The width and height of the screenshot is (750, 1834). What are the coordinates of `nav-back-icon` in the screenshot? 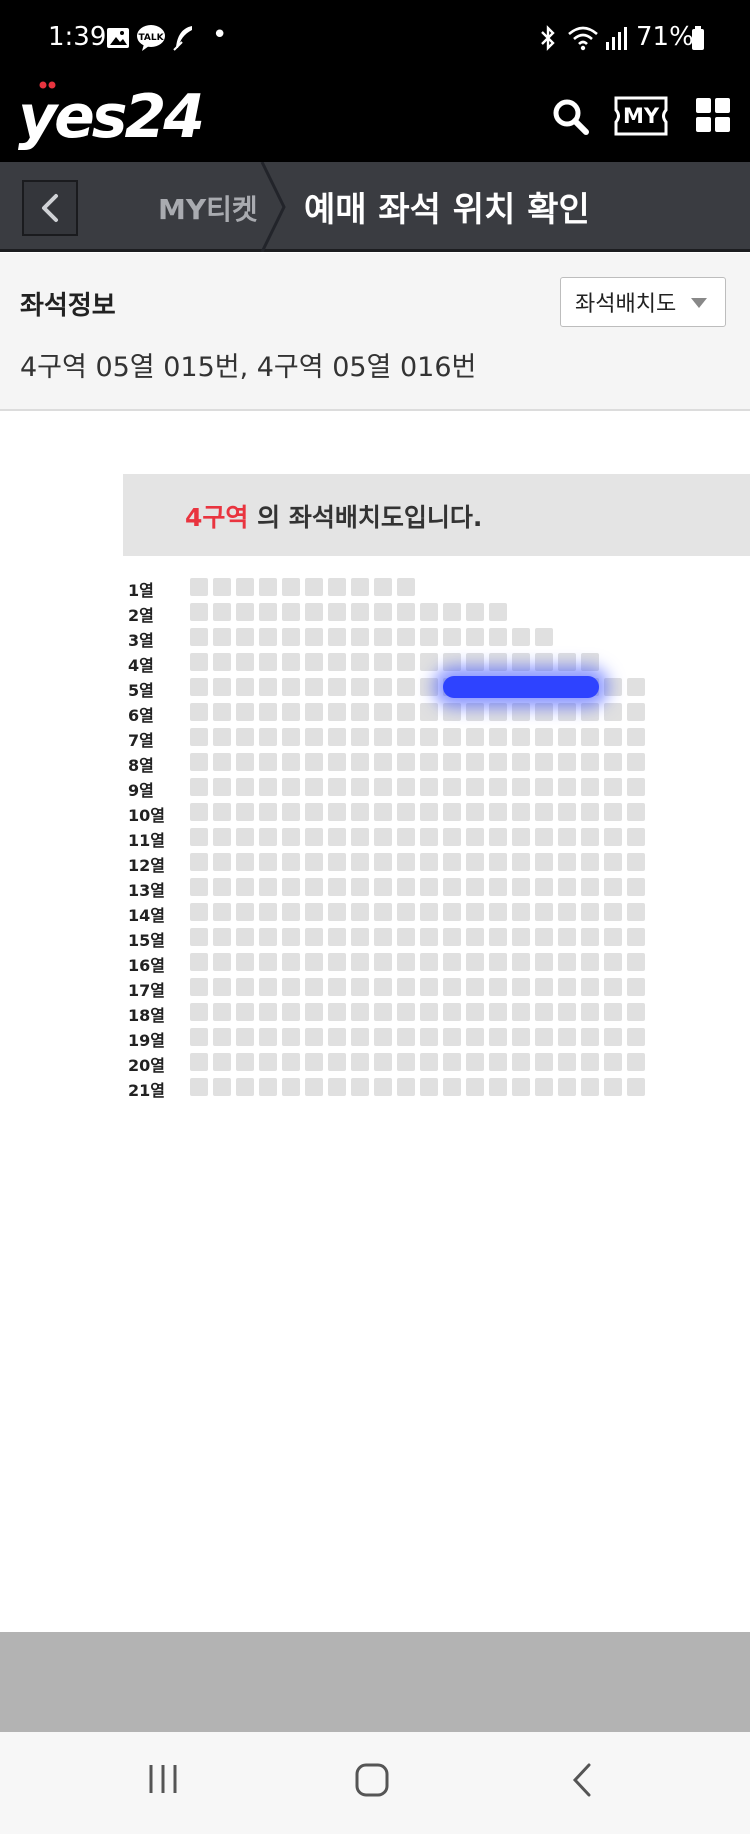 It's located at (582, 1780).